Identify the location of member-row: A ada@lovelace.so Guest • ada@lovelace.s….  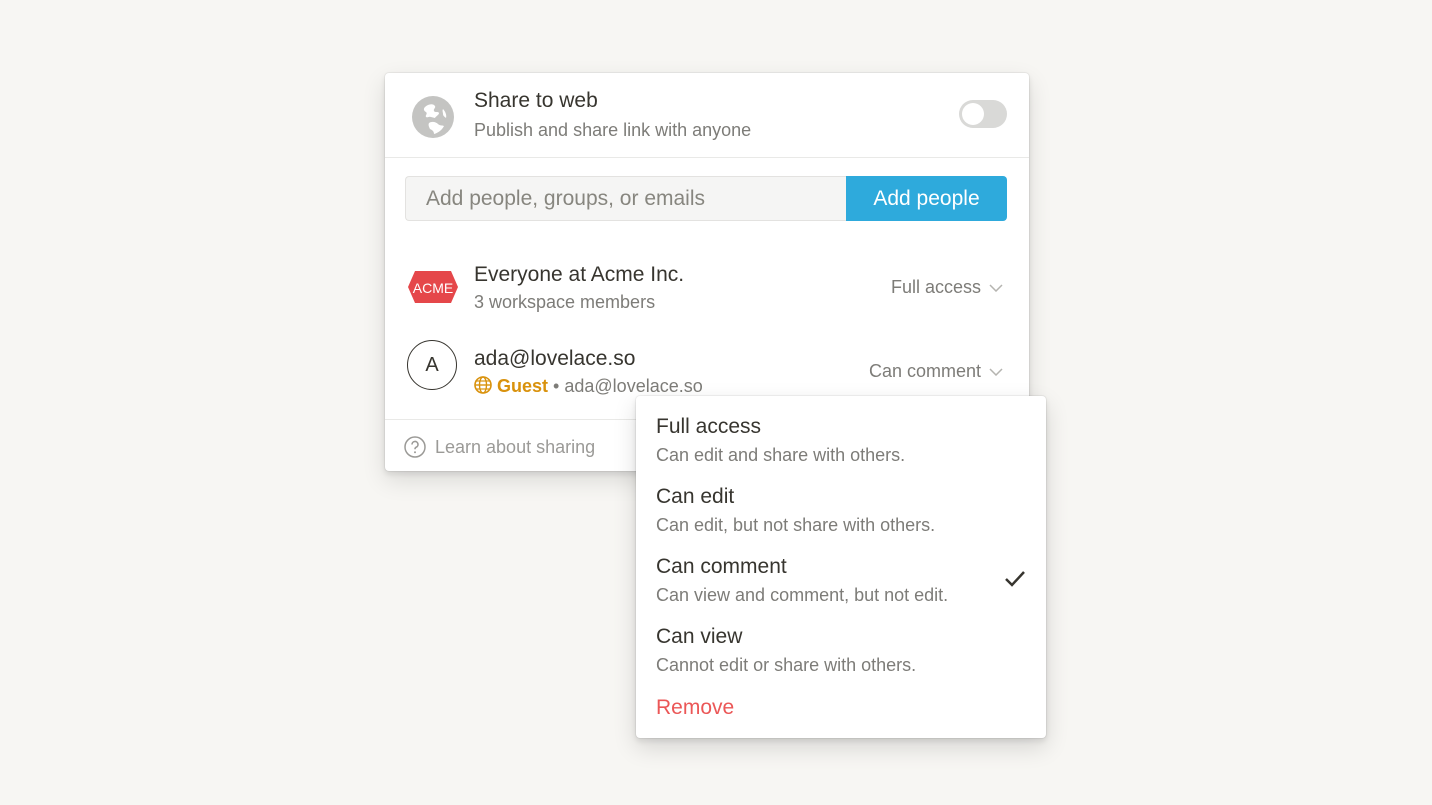
(707, 370).